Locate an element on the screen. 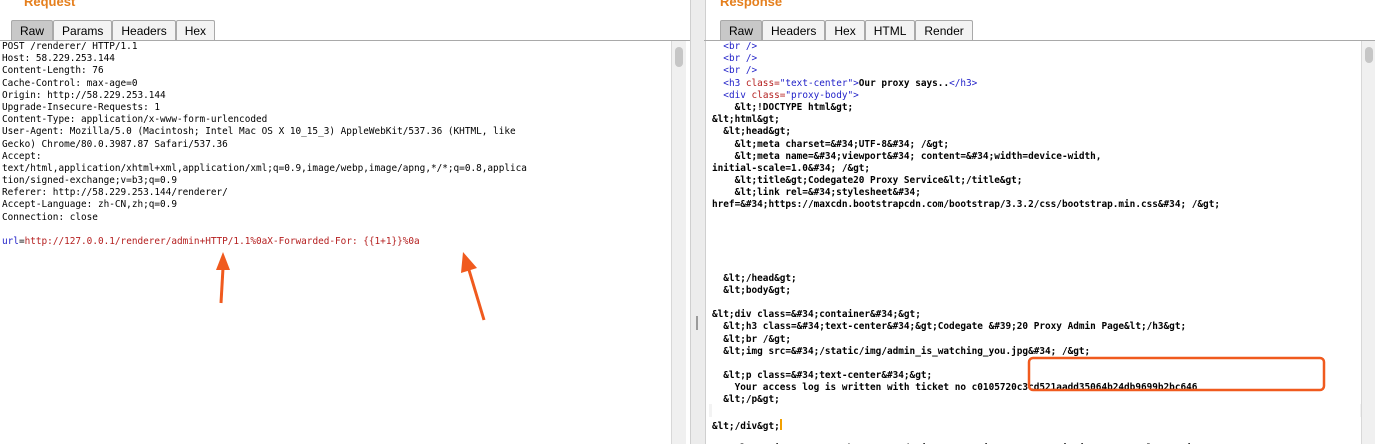 This screenshot has height=444, width=1375. request-line: Origin: http://58.229.253.144 is located at coordinates (84, 95).